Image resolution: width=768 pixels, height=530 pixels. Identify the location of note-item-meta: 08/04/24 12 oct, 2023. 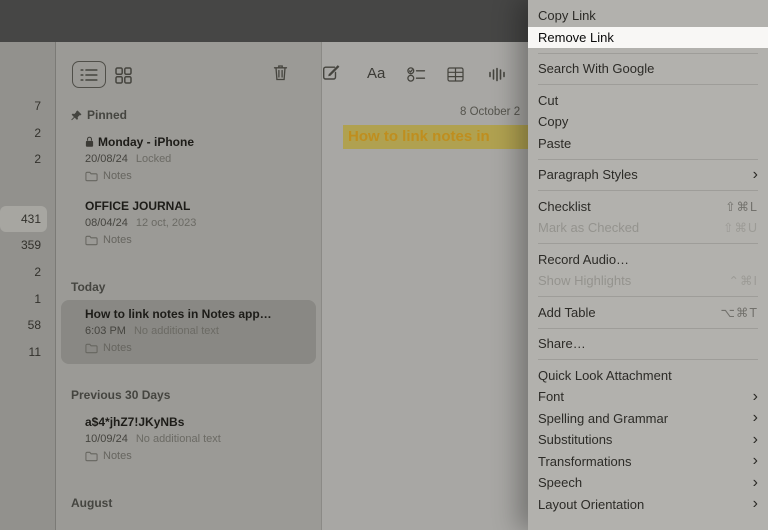
(141, 223).